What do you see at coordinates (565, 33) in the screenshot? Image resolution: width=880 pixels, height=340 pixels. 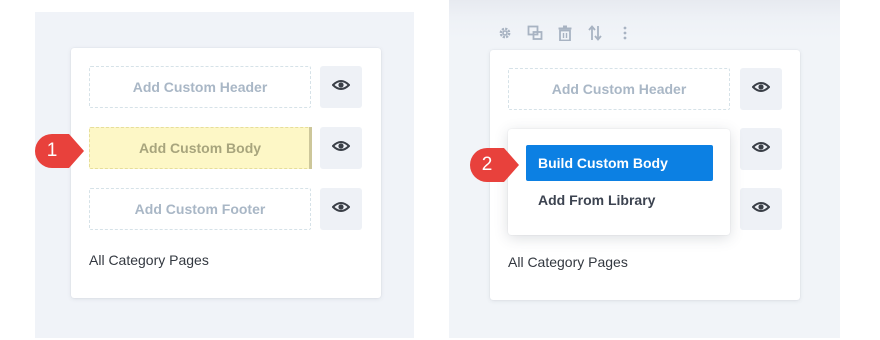 I see `trash-icon` at bounding box center [565, 33].